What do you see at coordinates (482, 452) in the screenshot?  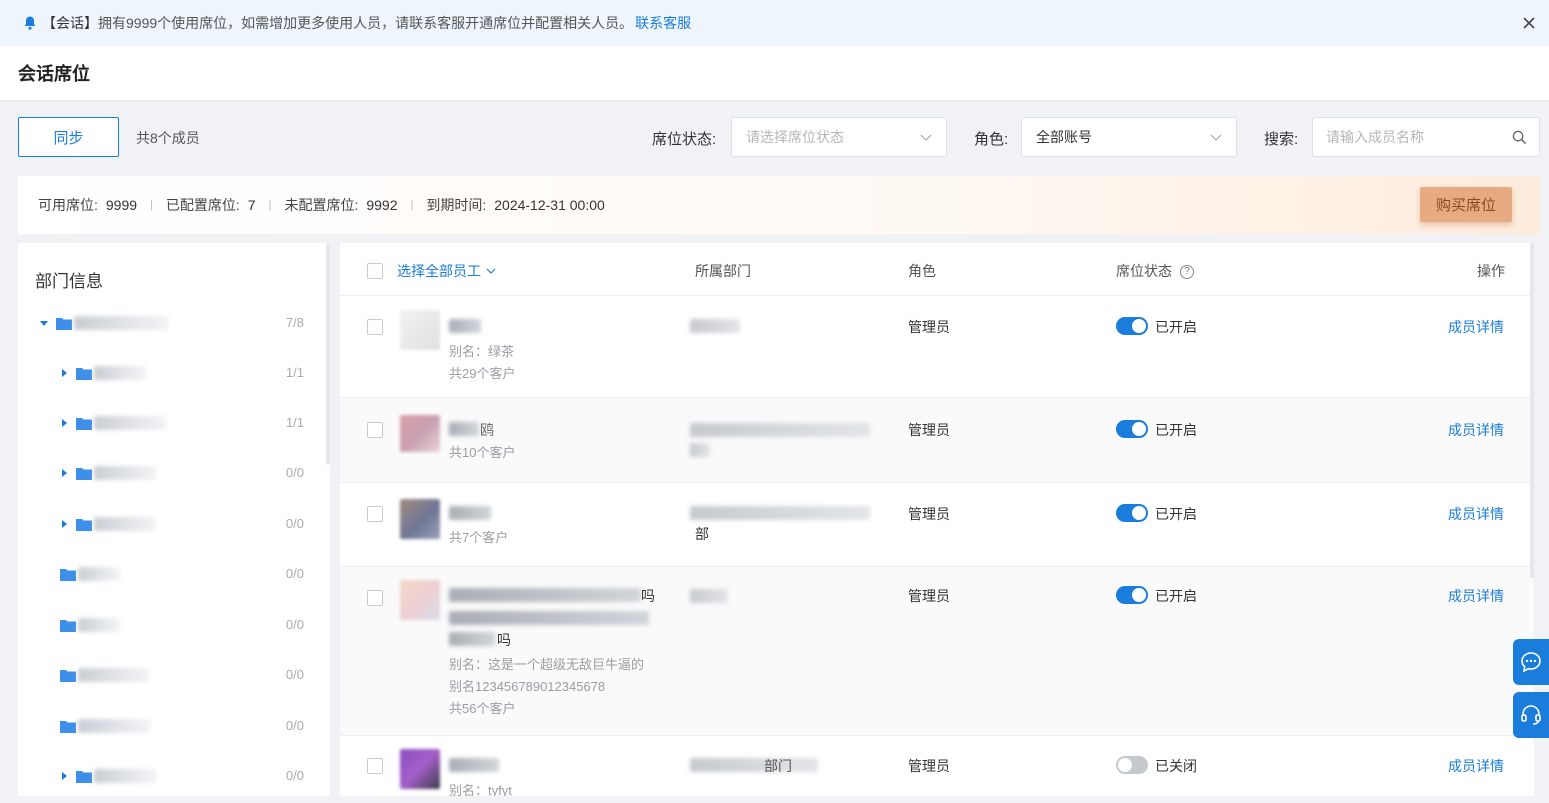 I see `member-customers: 共10个客户` at bounding box center [482, 452].